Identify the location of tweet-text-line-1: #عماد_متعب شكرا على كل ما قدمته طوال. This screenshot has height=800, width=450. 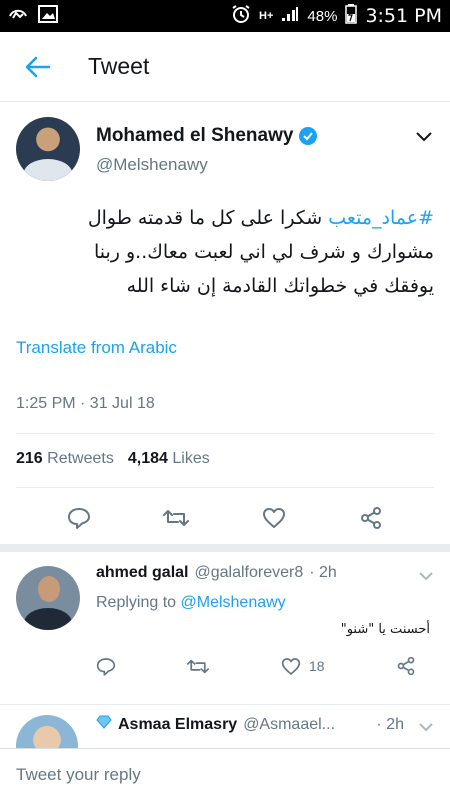
(225, 218).